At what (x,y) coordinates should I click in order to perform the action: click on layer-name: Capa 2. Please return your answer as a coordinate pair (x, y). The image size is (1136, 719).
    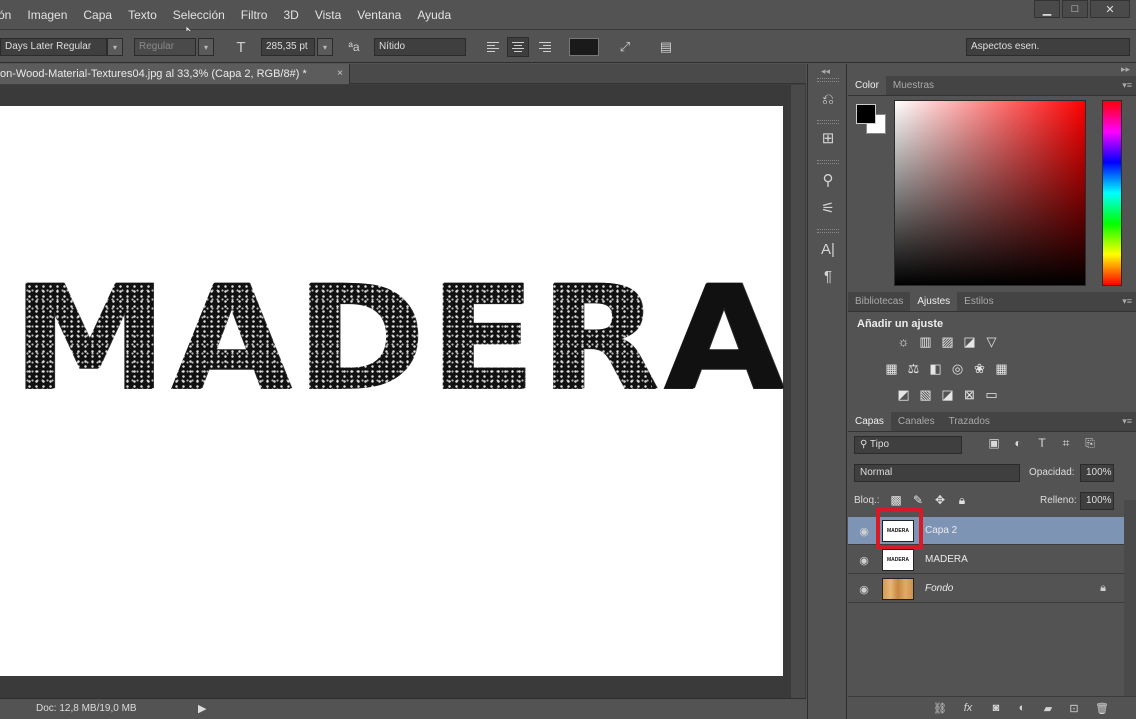
    Looking at the image, I should click on (941, 530).